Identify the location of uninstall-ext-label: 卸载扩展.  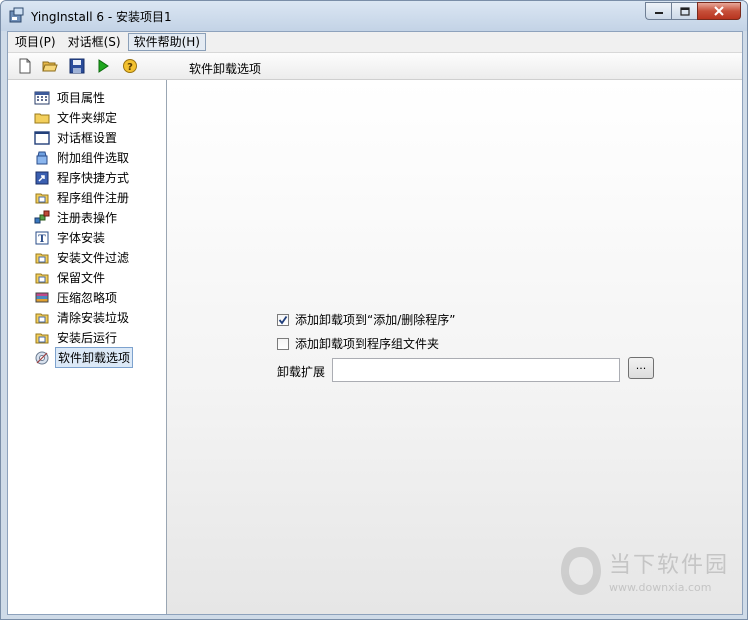
(301, 372).